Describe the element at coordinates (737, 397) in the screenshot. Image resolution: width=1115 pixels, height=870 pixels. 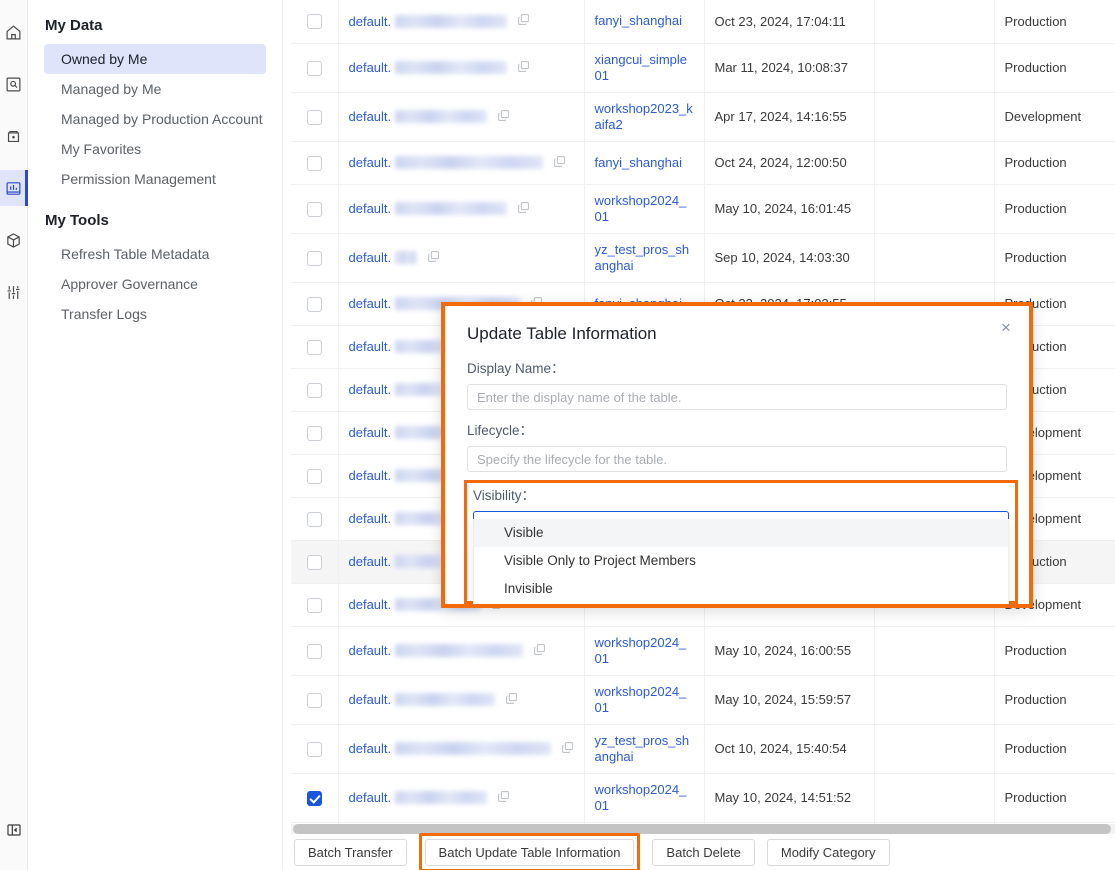
I see `display-name-input` at that location.